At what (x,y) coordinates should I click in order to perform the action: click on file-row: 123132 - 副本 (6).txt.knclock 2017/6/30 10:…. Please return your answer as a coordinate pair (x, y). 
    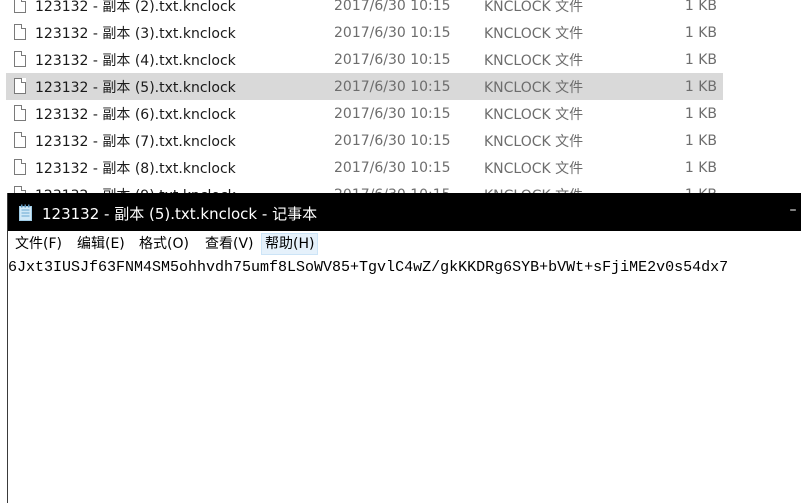
    Looking at the image, I should click on (364, 113).